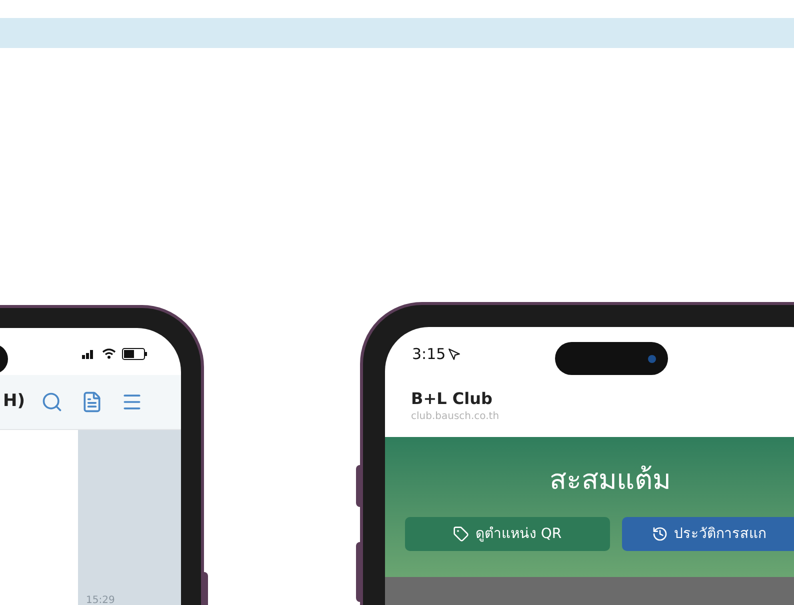 The width and height of the screenshot is (794, 605). What do you see at coordinates (92, 402) in the screenshot?
I see `document-icon` at bounding box center [92, 402].